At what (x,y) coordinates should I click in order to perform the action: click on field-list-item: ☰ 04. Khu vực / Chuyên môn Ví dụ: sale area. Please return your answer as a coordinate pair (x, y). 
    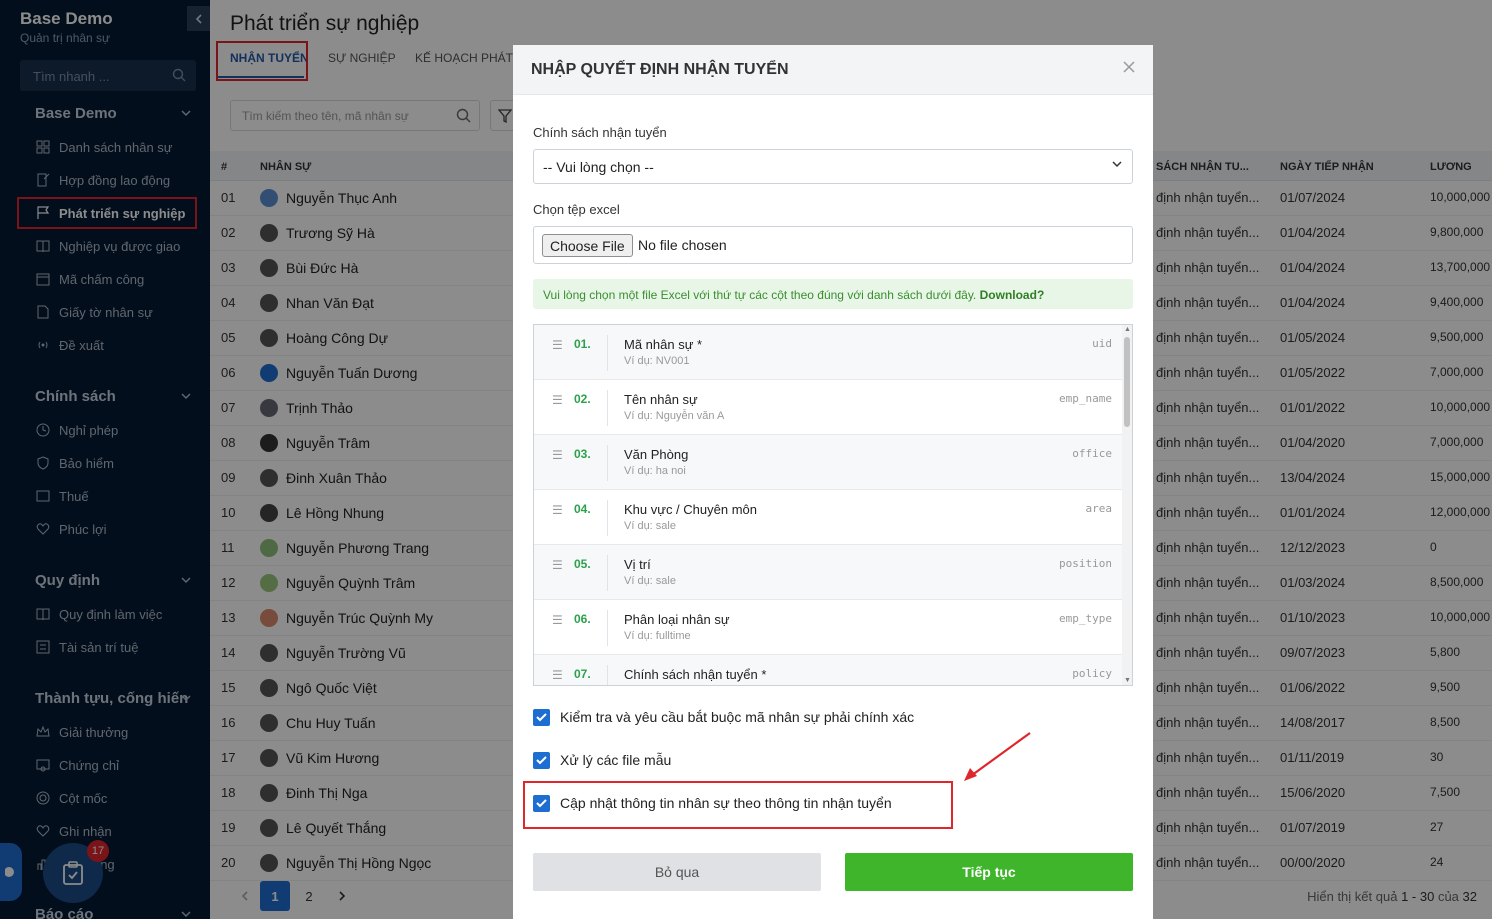
    Looking at the image, I should click on (829, 517).